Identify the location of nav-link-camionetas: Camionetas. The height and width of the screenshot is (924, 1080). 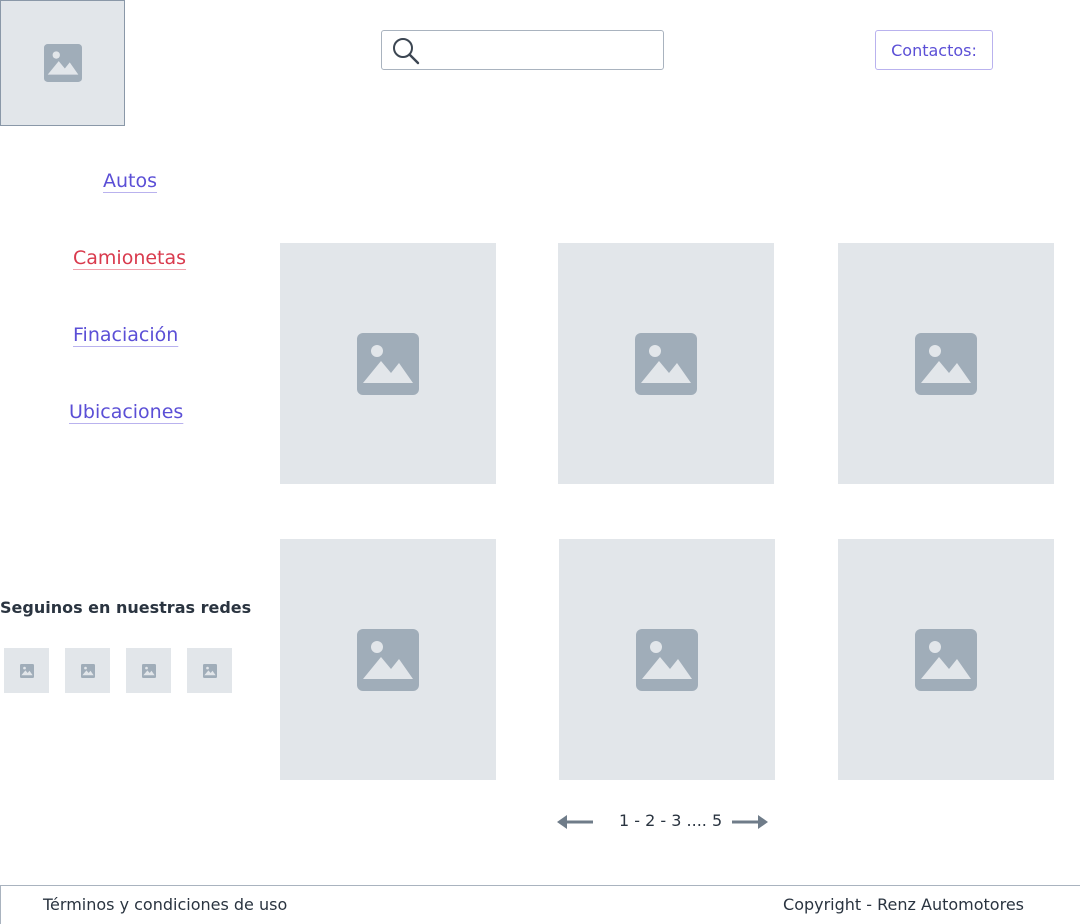
(129, 258).